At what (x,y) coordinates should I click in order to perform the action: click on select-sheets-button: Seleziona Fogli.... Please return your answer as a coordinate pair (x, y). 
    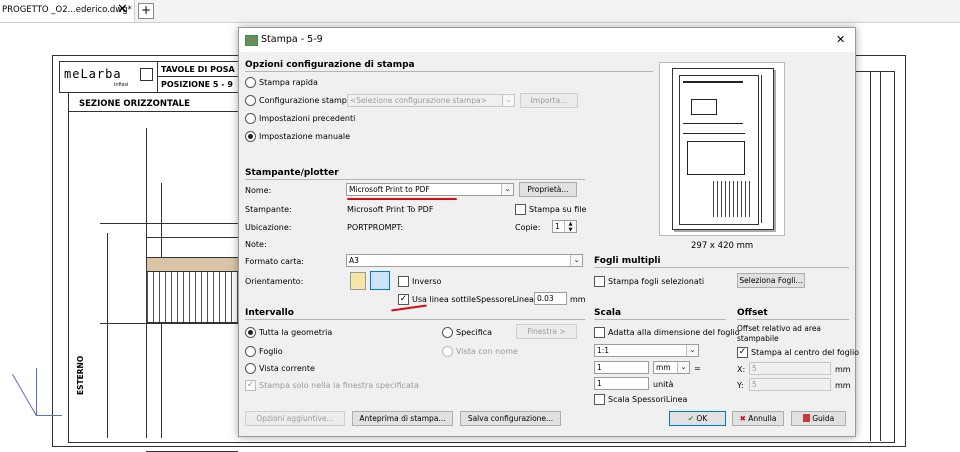
    Looking at the image, I should click on (771, 280).